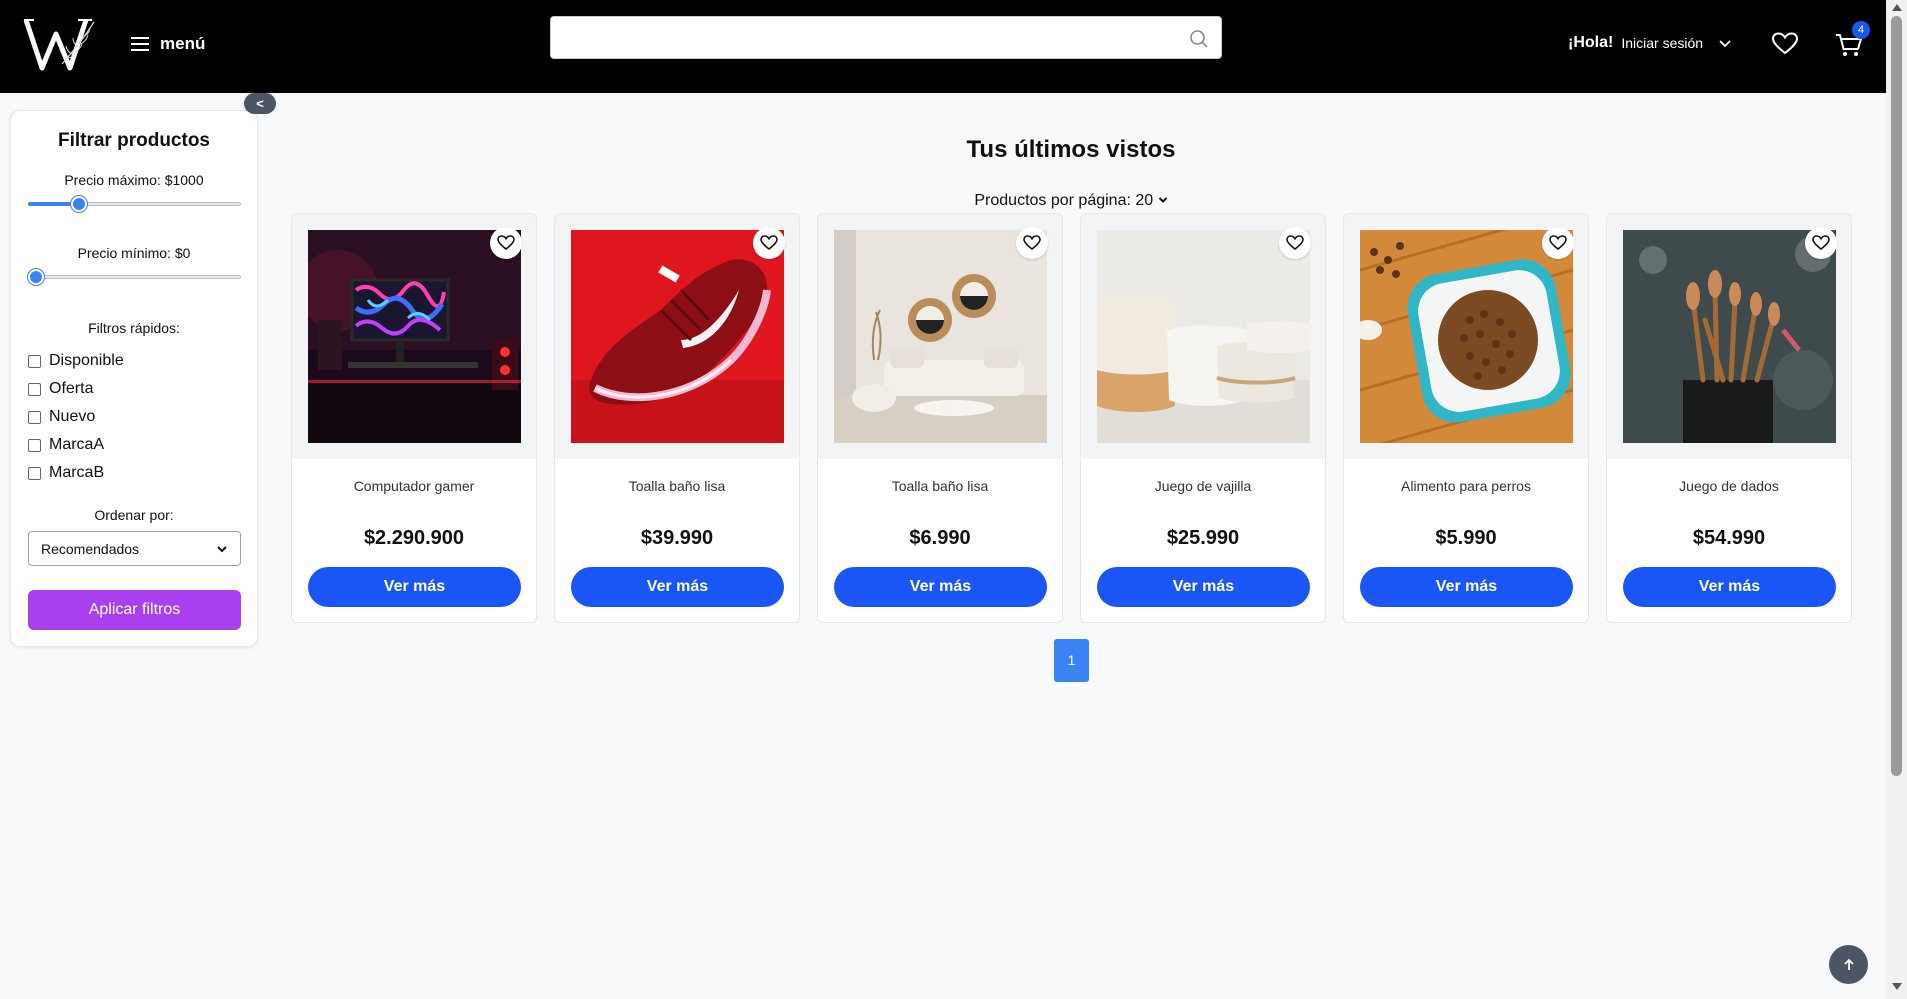  I want to click on arrow-up-icon, so click(1848, 964).